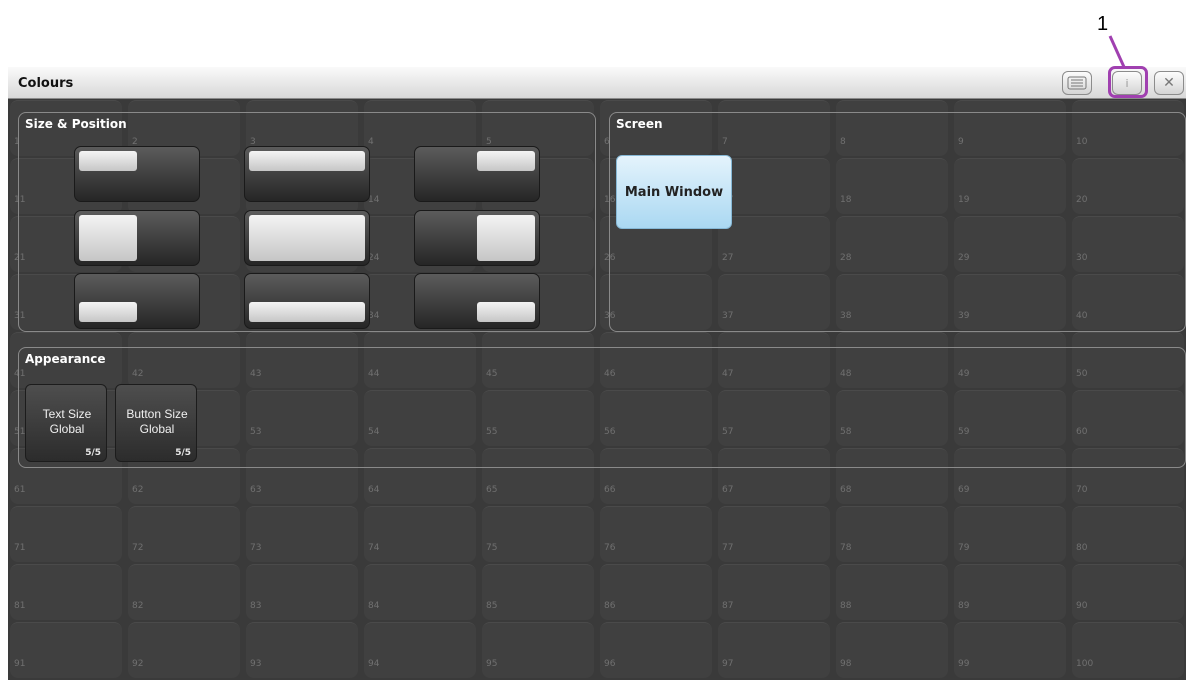 The image size is (1186, 680). I want to click on menu-button, so click(1077, 83).